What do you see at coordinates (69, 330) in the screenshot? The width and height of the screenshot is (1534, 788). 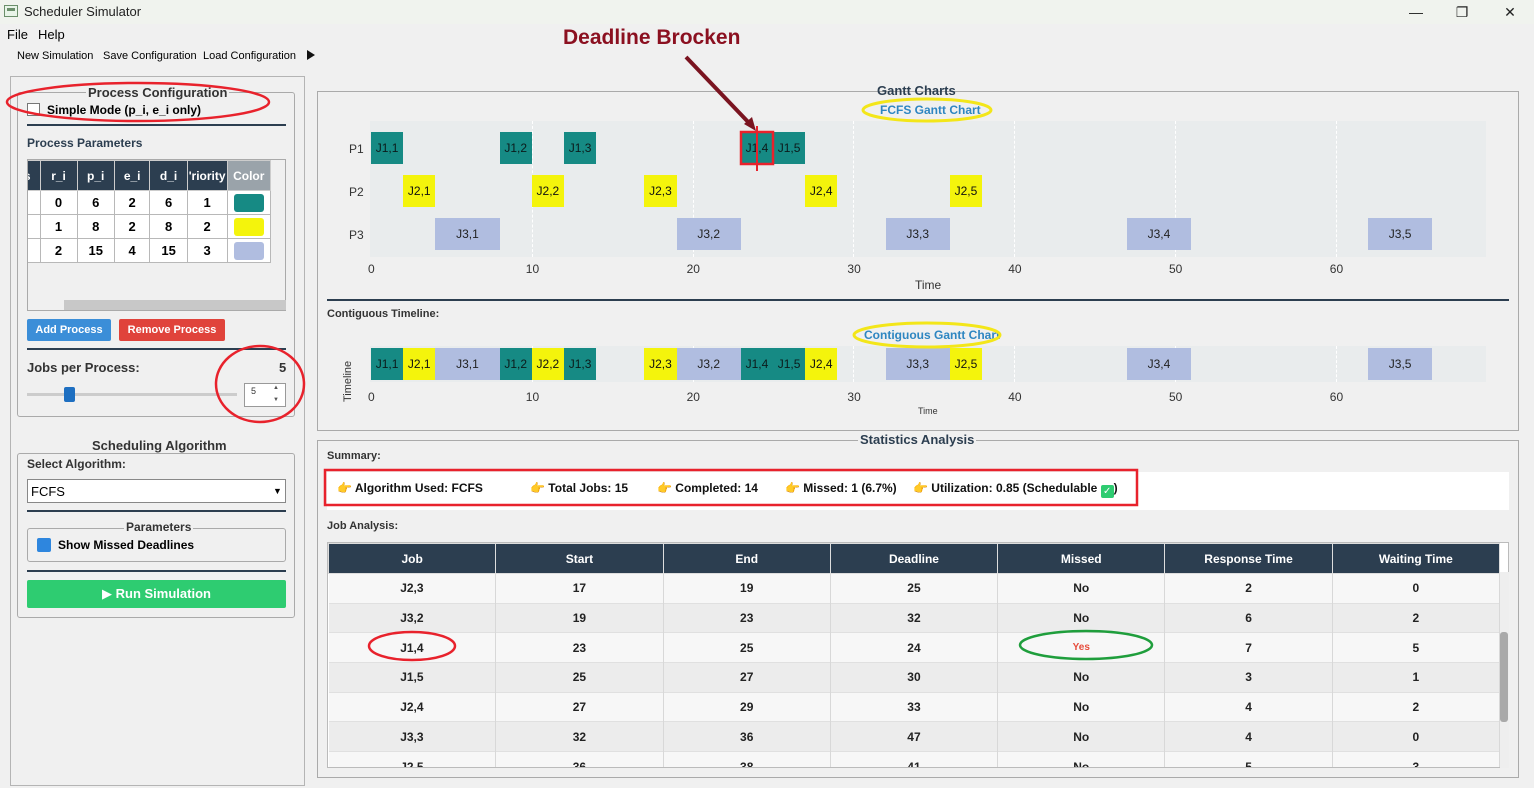 I see `add-process-button: Add Process` at bounding box center [69, 330].